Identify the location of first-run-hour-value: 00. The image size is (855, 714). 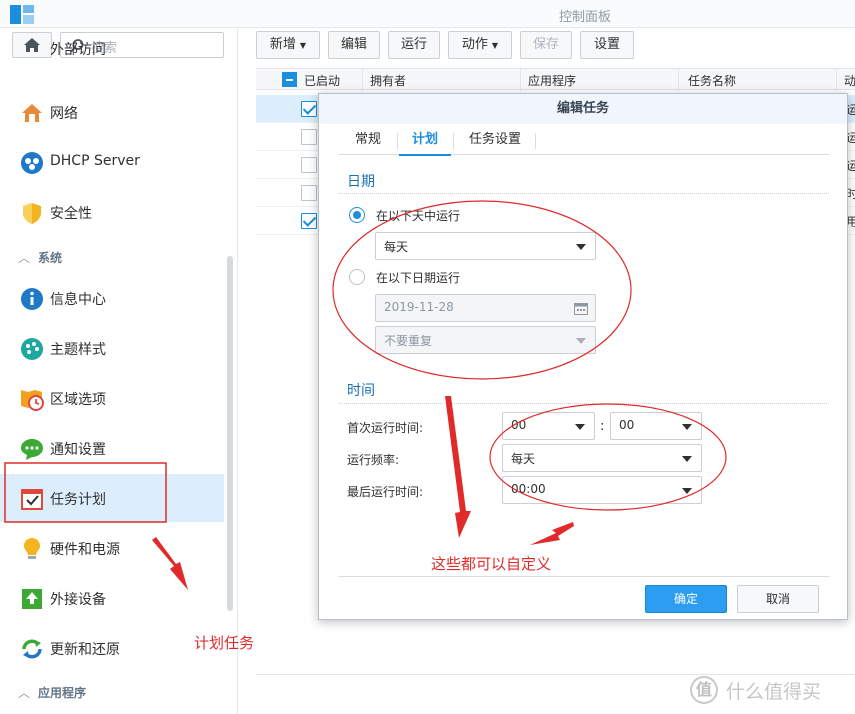
(519, 425).